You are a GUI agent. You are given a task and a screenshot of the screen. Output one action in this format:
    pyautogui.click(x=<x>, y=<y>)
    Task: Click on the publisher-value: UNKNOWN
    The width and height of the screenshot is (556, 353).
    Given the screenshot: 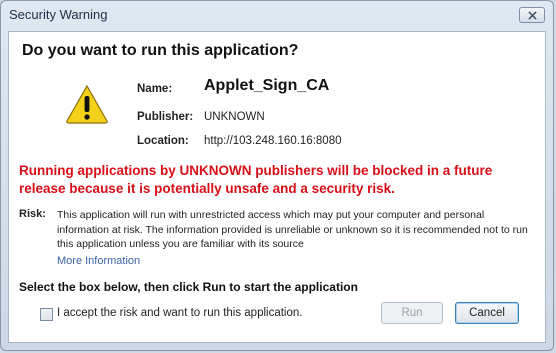 What is the action you would take?
    pyautogui.click(x=234, y=117)
    